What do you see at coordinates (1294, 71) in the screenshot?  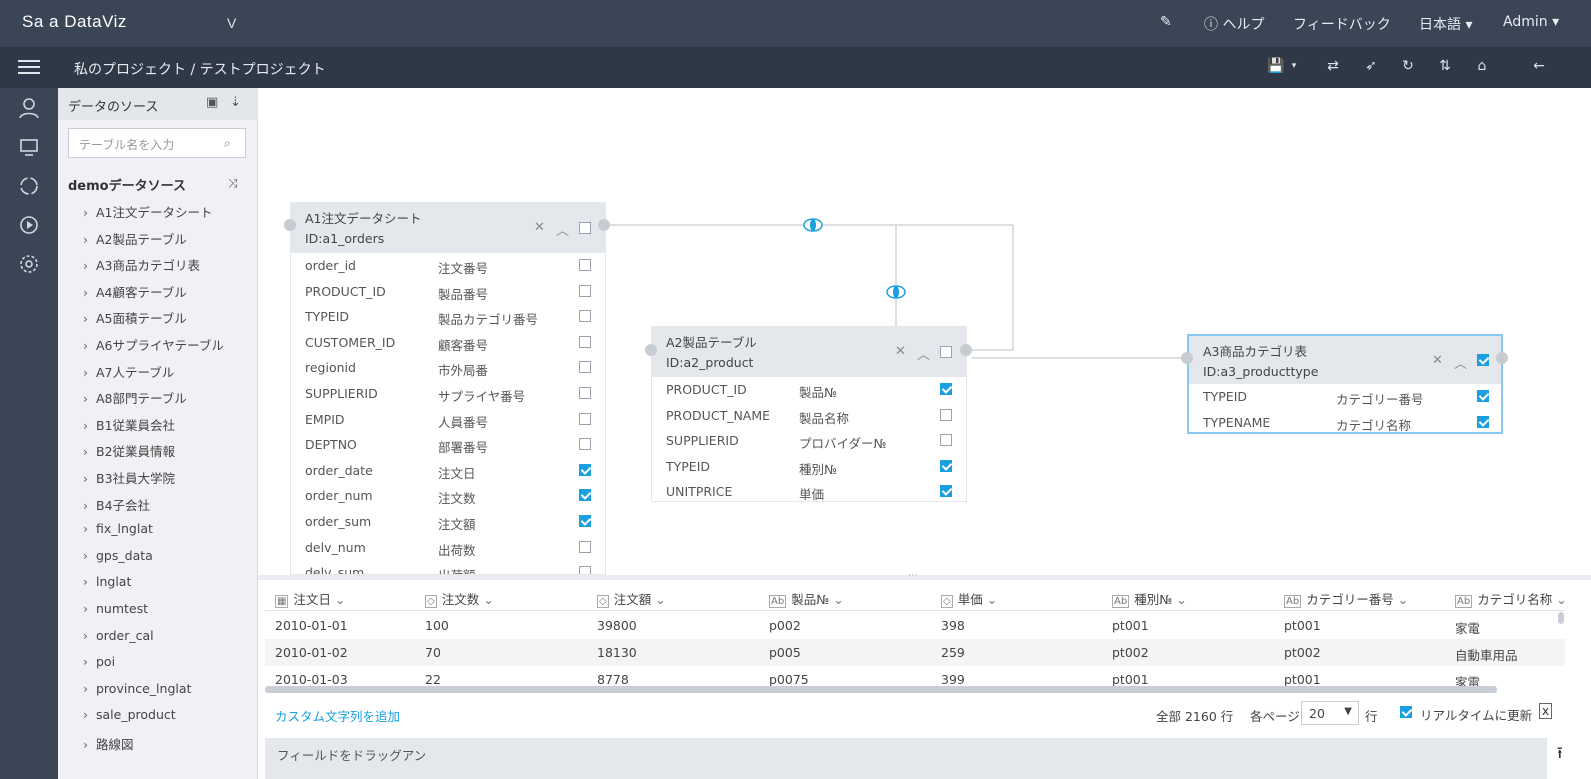 I see `chevron-down-icon: ▾` at bounding box center [1294, 71].